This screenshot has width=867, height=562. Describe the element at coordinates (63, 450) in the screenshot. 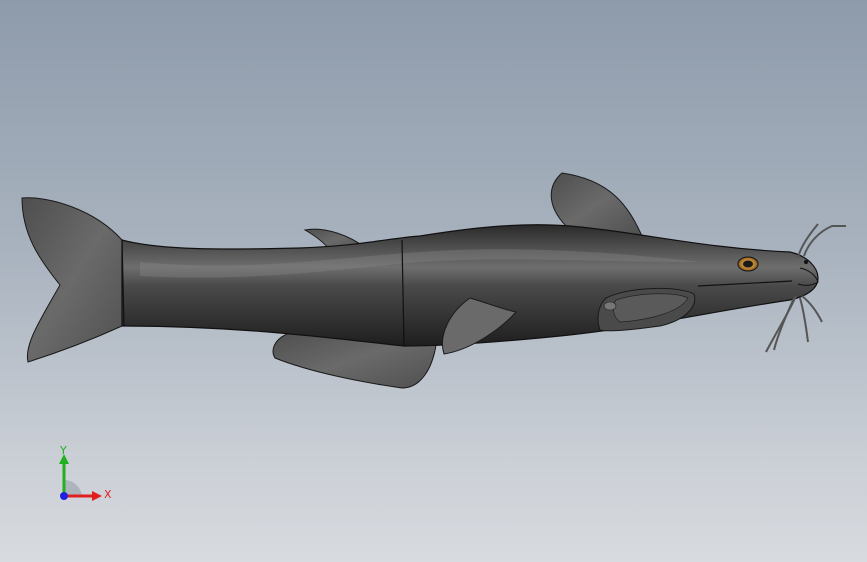

I see `y-axis-label: Y` at that location.